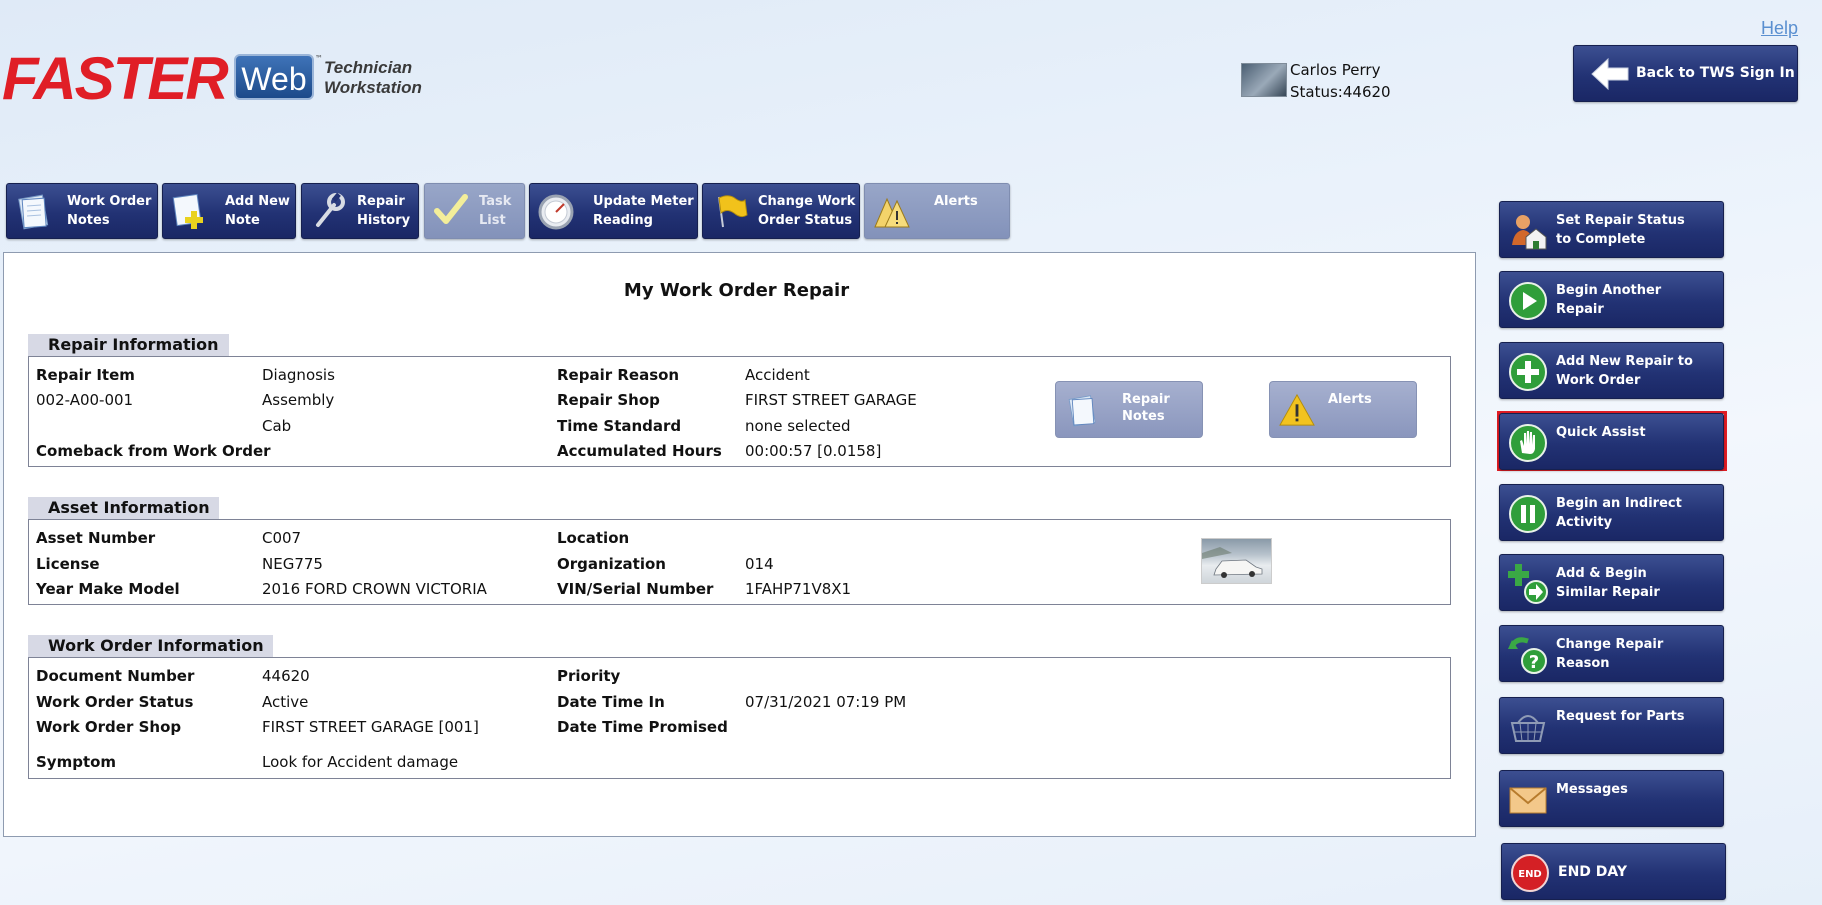  Describe the element at coordinates (831, 400) in the screenshot. I see `repair-shop-value: FIRST STREET GARAGE` at that location.